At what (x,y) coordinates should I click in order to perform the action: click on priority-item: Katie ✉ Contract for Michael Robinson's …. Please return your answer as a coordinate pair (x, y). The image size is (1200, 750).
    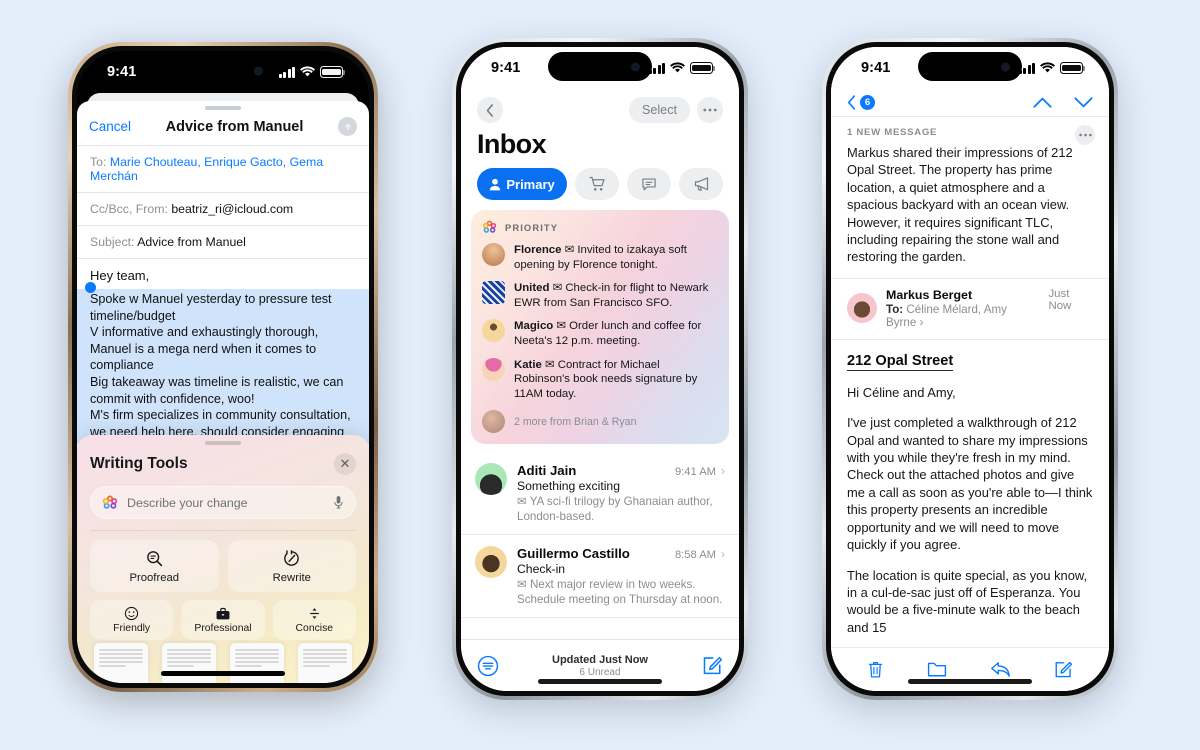
    Looking at the image, I should click on (600, 379).